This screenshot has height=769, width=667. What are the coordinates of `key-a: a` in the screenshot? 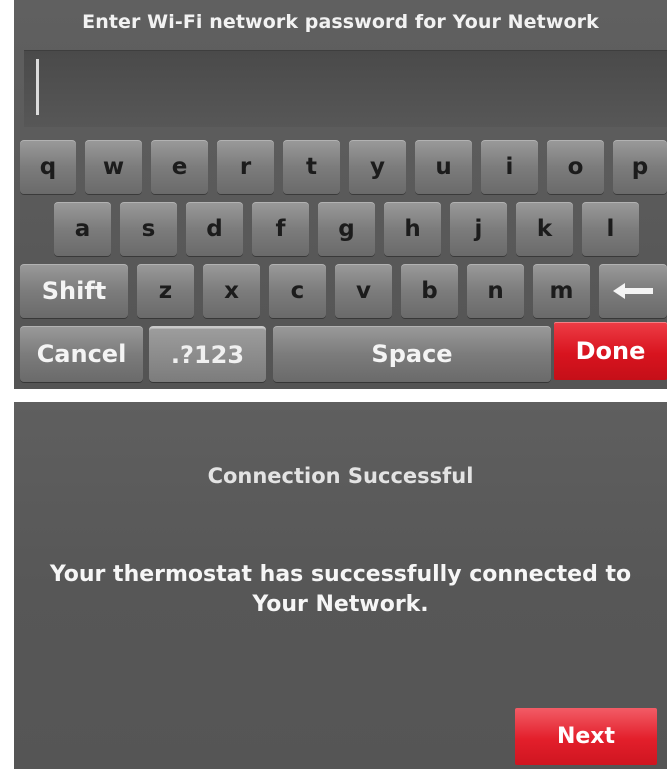 It's located at (82, 229).